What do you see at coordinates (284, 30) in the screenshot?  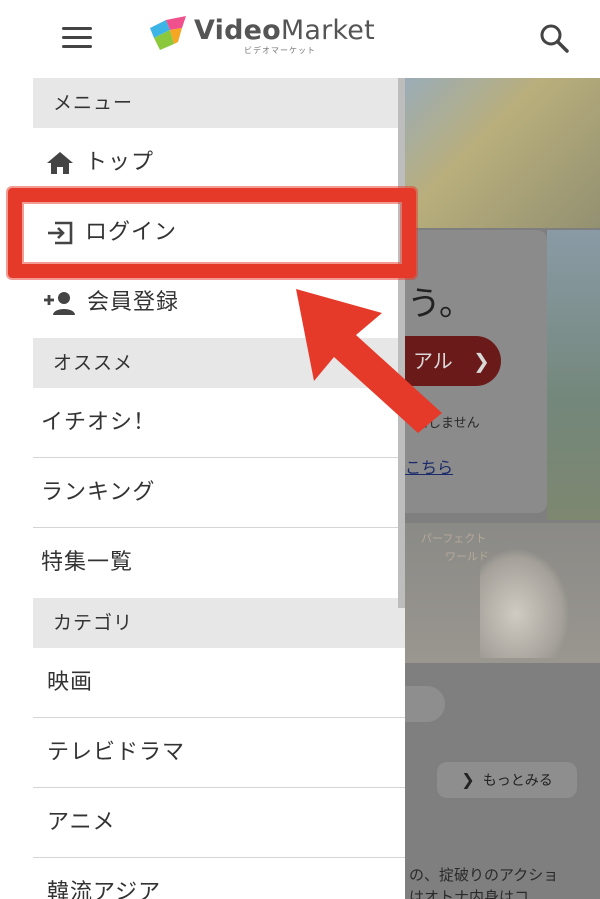 I see `logo-wordmark: VideoMarket` at bounding box center [284, 30].